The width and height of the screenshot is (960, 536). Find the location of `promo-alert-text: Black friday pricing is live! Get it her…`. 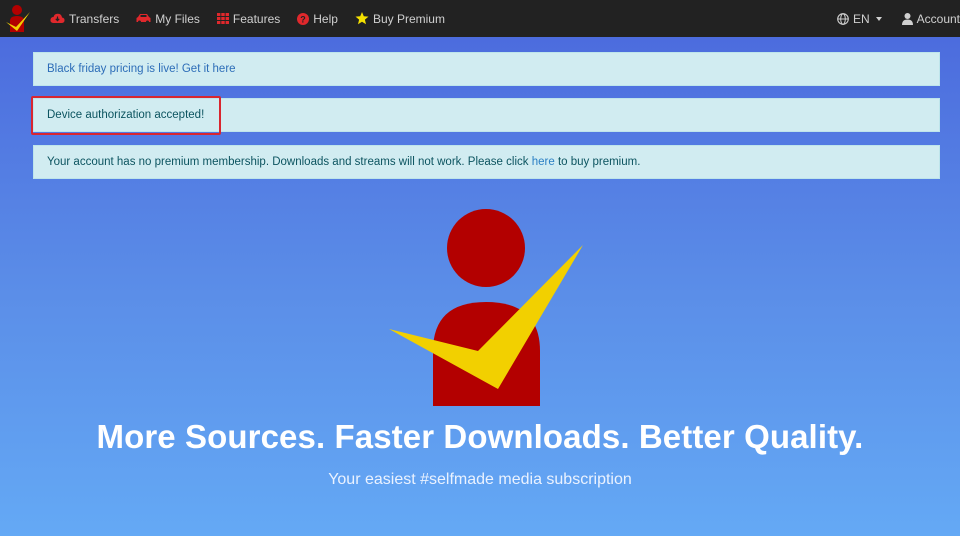

promo-alert-text: Black friday pricing is live! Get it her… is located at coordinates (141, 69).